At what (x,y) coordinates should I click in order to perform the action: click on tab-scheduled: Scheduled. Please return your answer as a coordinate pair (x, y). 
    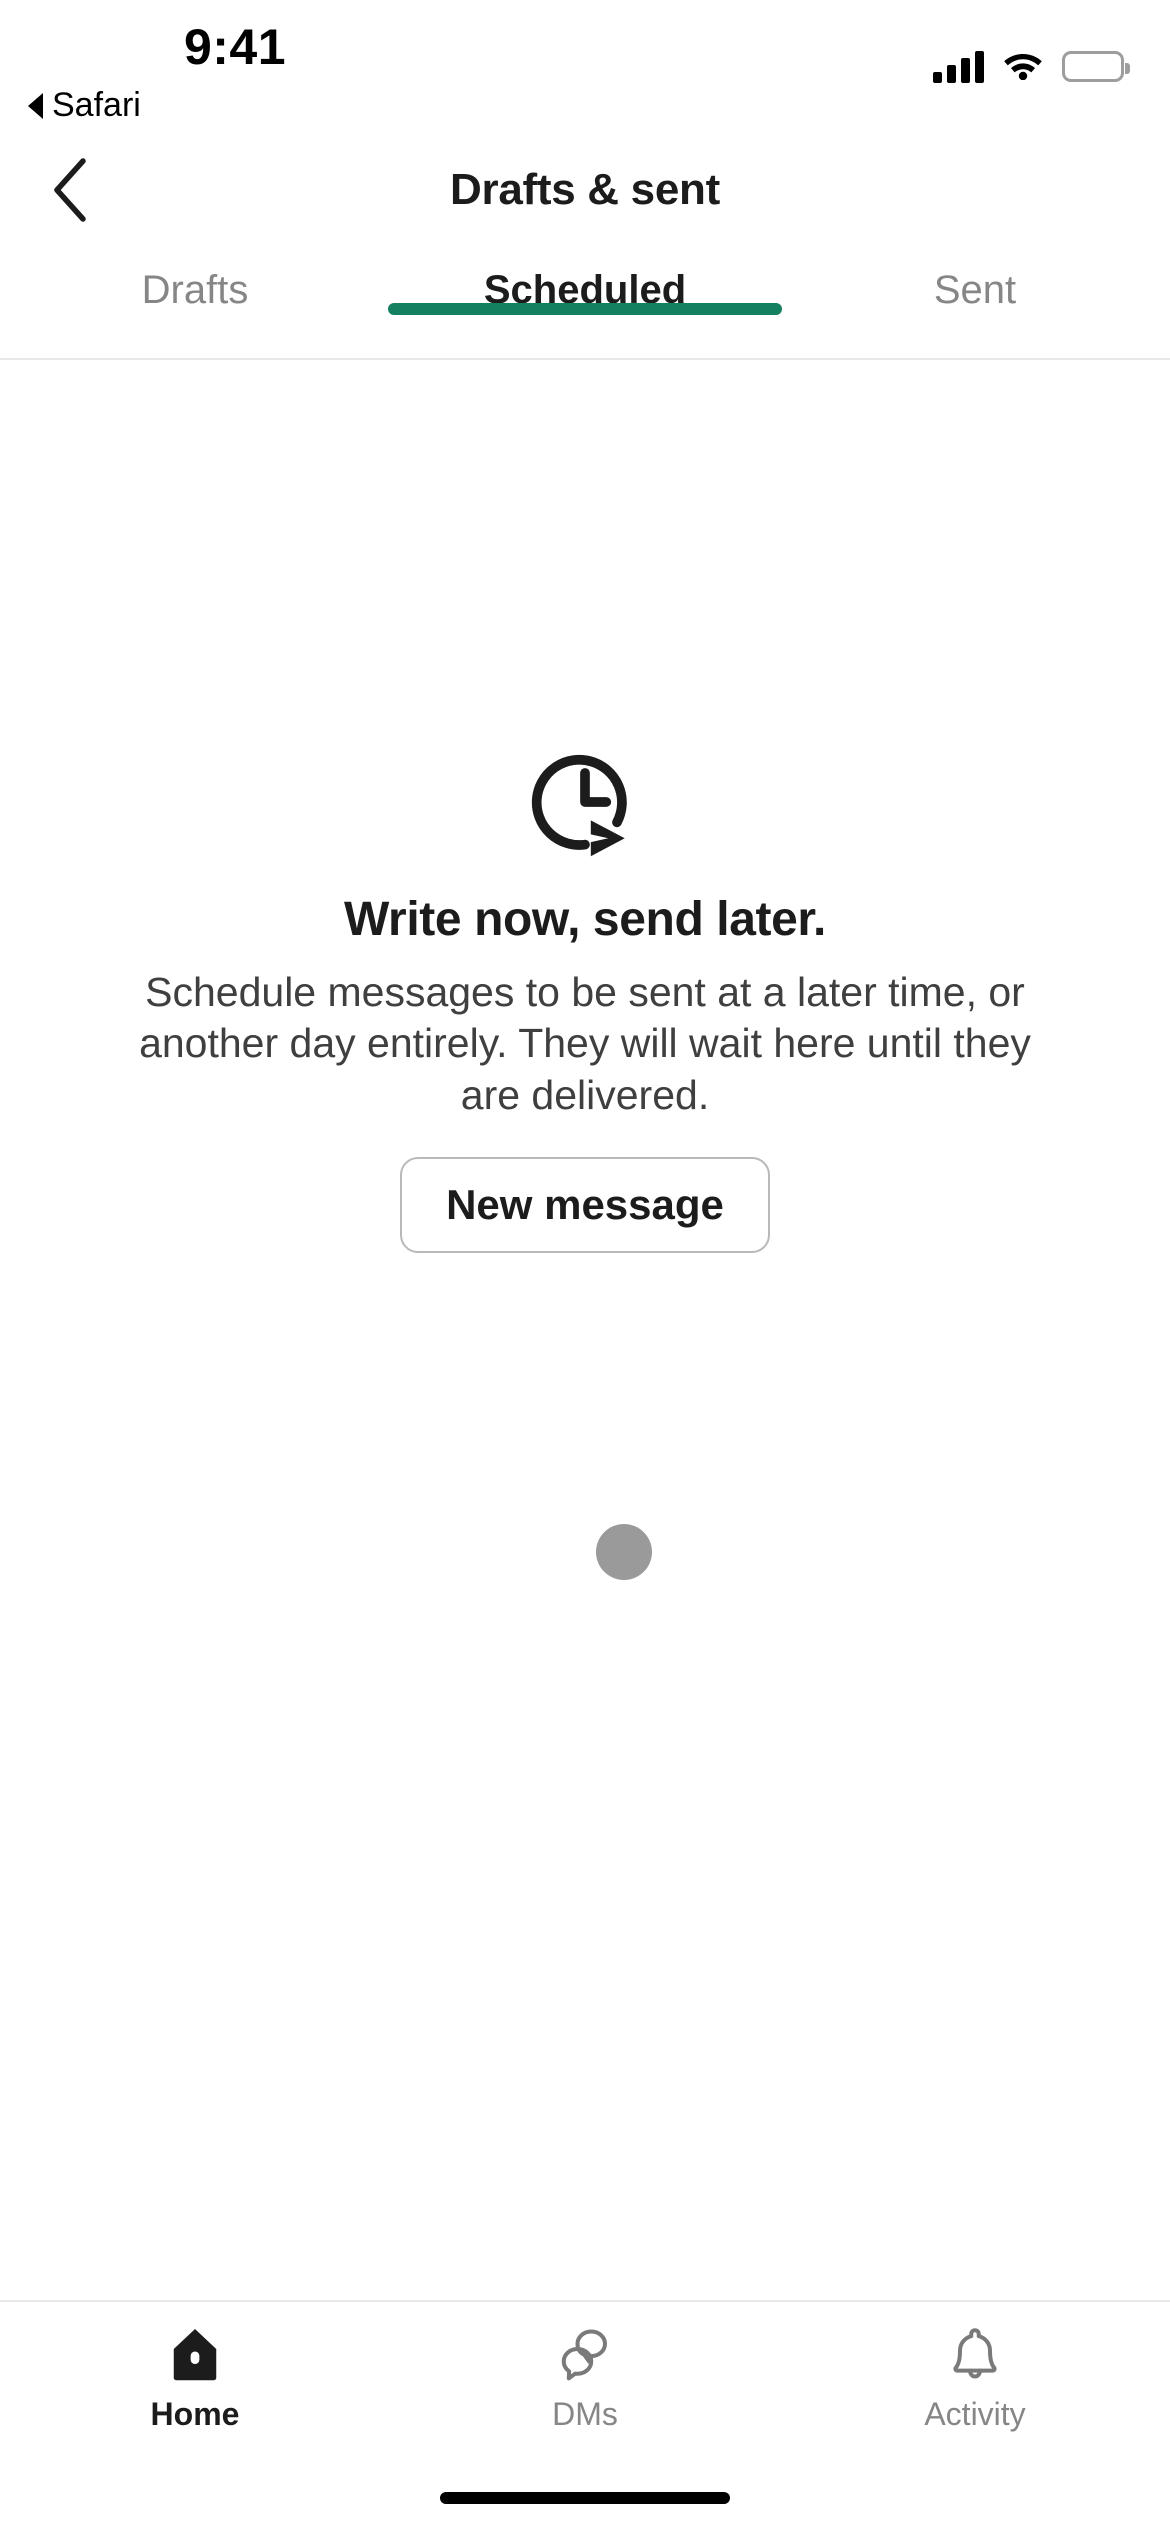
    Looking at the image, I should click on (585, 280).